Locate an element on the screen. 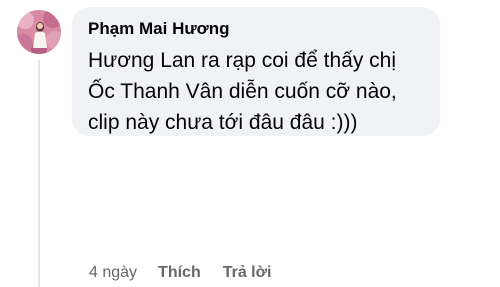 This screenshot has height=287, width=500. author-name: Phạm Mai Hương is located at coordinates (257, 29).